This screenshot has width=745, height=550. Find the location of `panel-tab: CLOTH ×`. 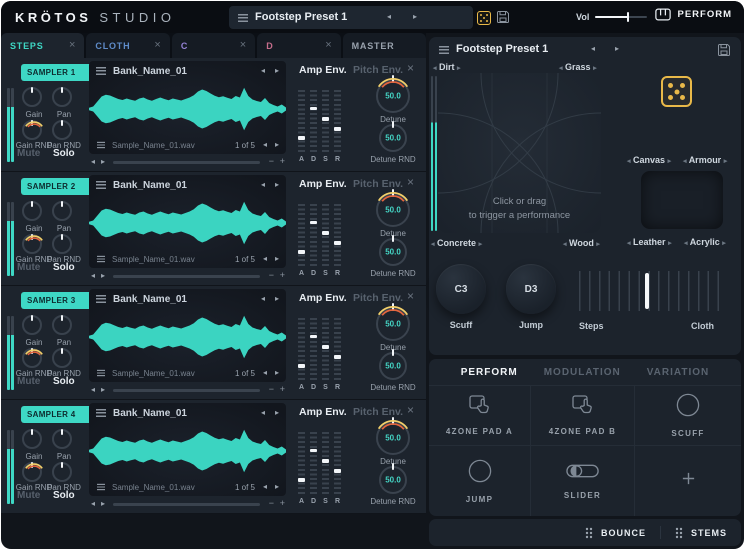

panel-tab: CLOTH × is located at coordinates (128, 45).